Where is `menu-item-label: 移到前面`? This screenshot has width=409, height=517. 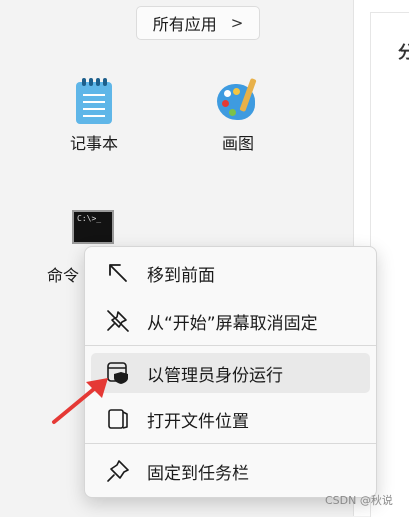
menu-item-label: 移到前面 is located at coordinates (181, 275).